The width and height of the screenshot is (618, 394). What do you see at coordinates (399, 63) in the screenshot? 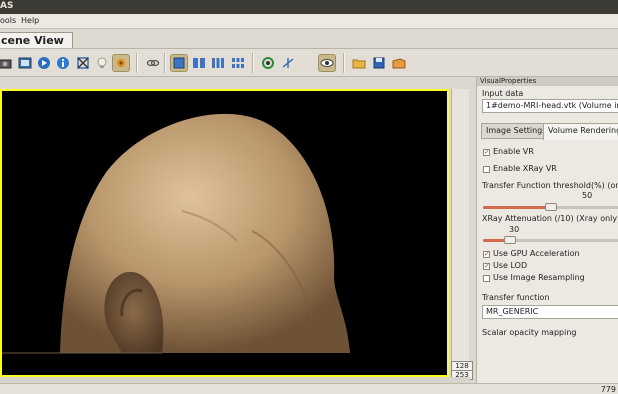
I see `export-icon` at bounding box center [399, 63].